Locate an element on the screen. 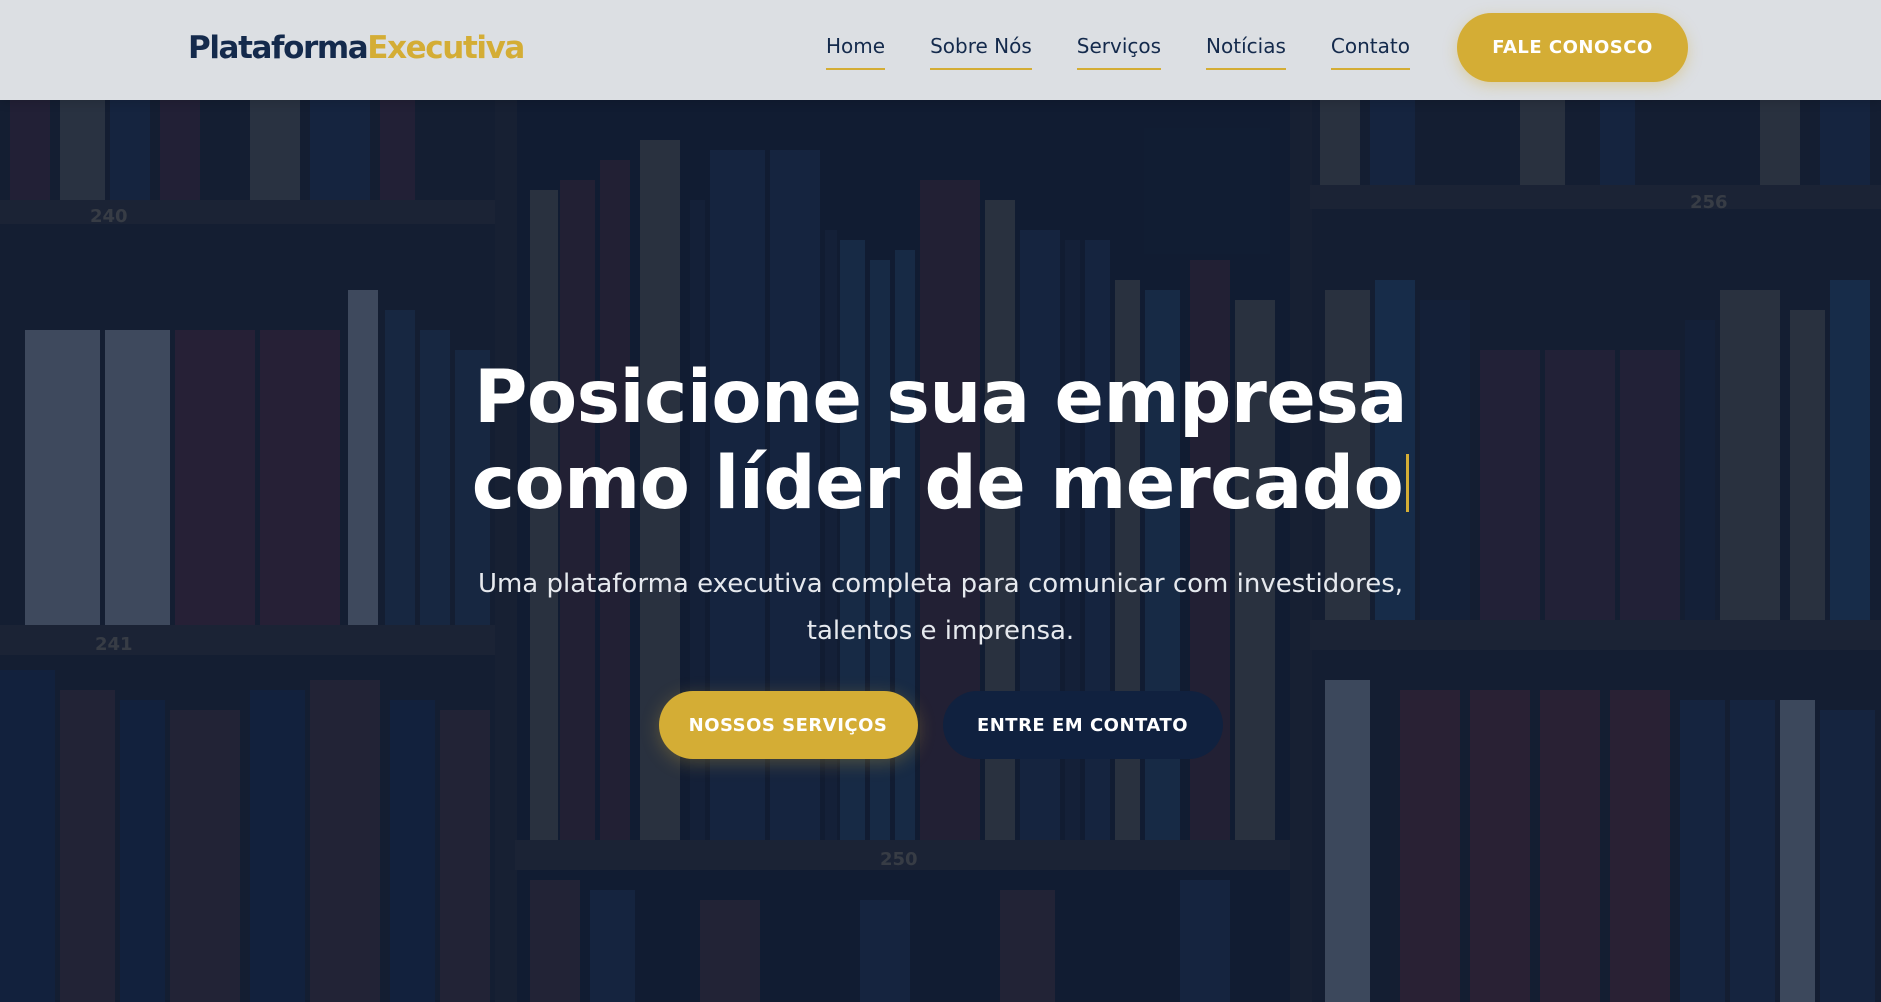 The width and height of the screenshot is (1881, 1002). fale-conosco-button: FALE CONOSCO is located at coordinates (1572, 47).